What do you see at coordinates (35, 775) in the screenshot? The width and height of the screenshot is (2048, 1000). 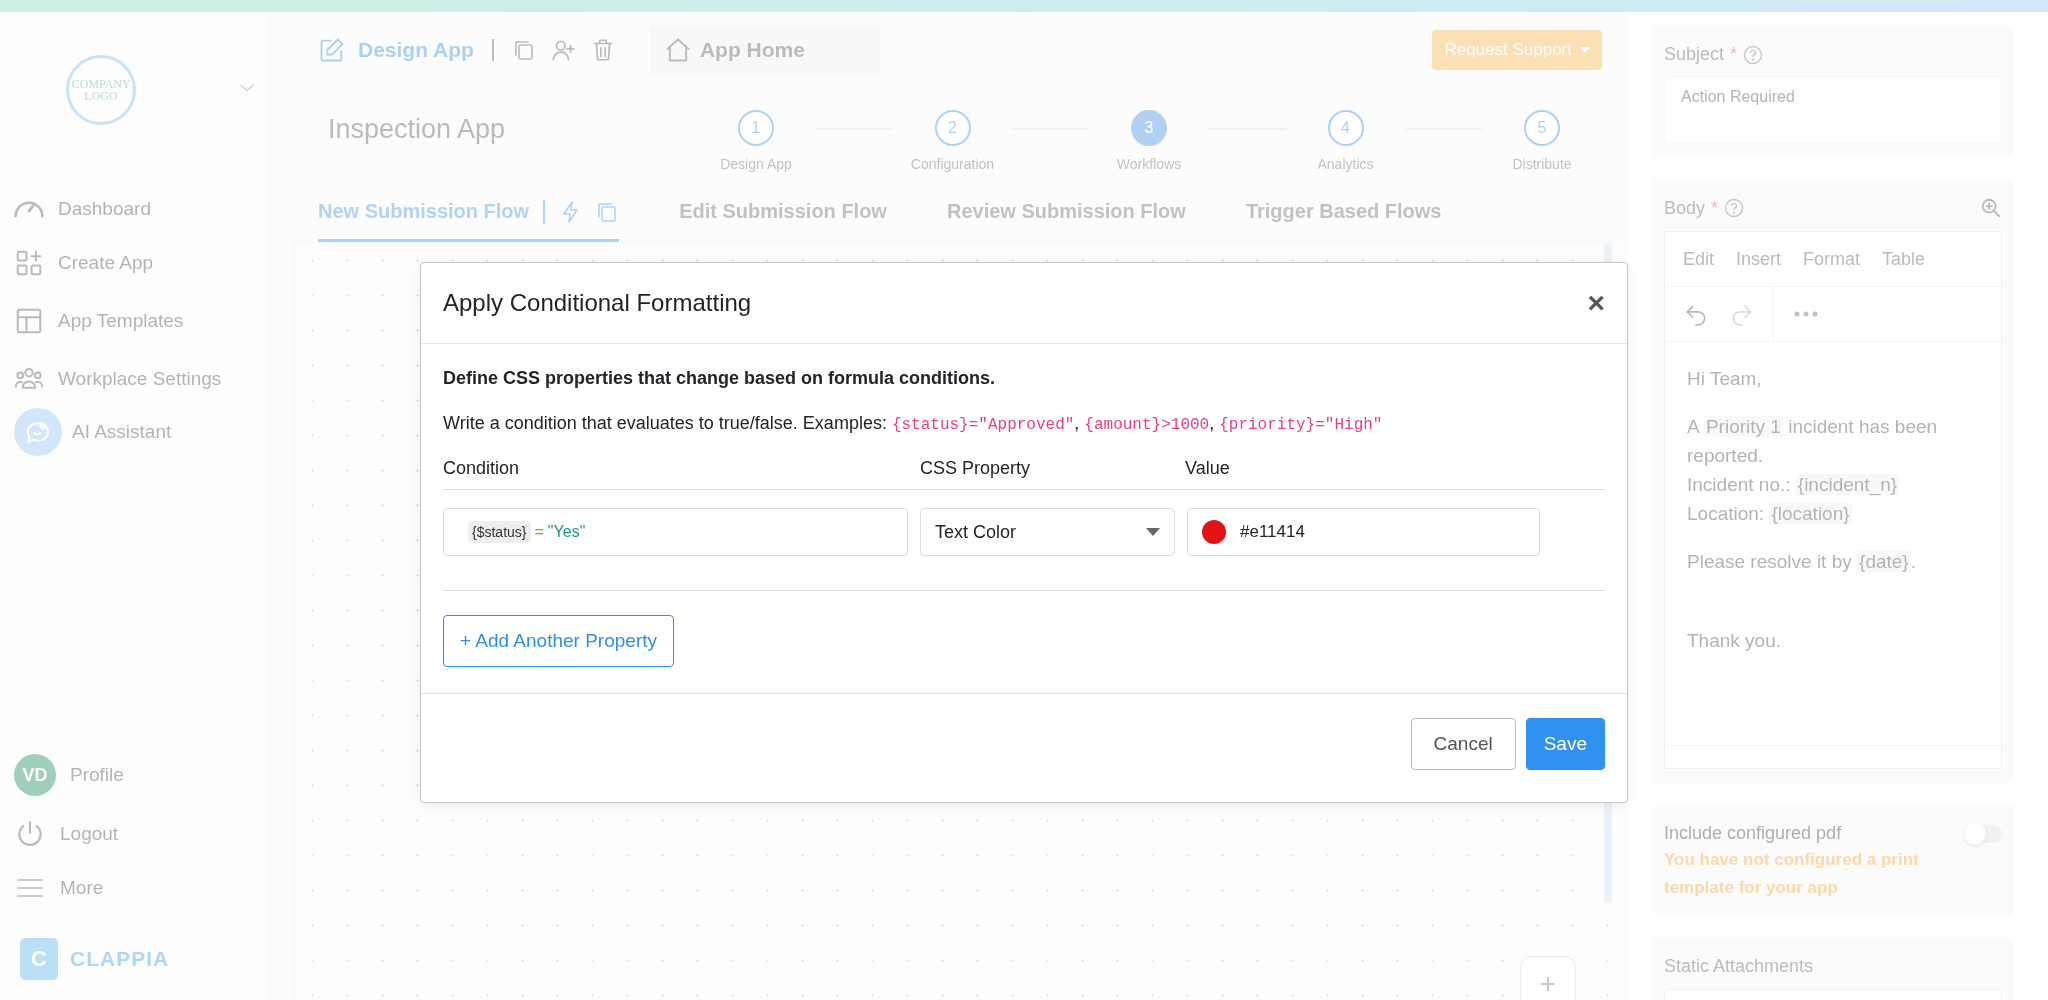 I see `user-avatar: VD` at bounding box center [35, 775].